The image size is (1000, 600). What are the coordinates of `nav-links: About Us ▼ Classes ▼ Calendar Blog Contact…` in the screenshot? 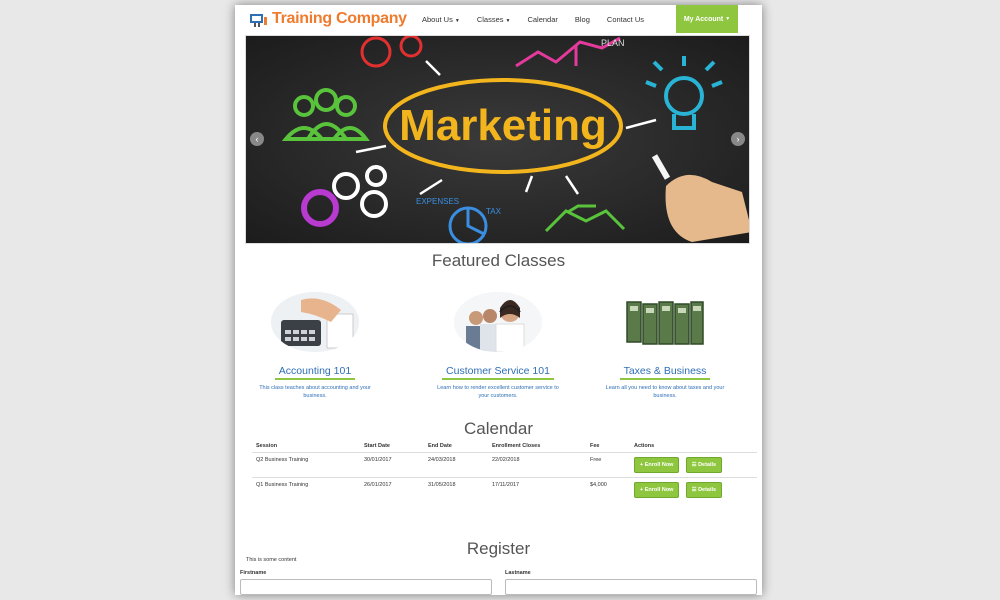 It's located at (541, 19).